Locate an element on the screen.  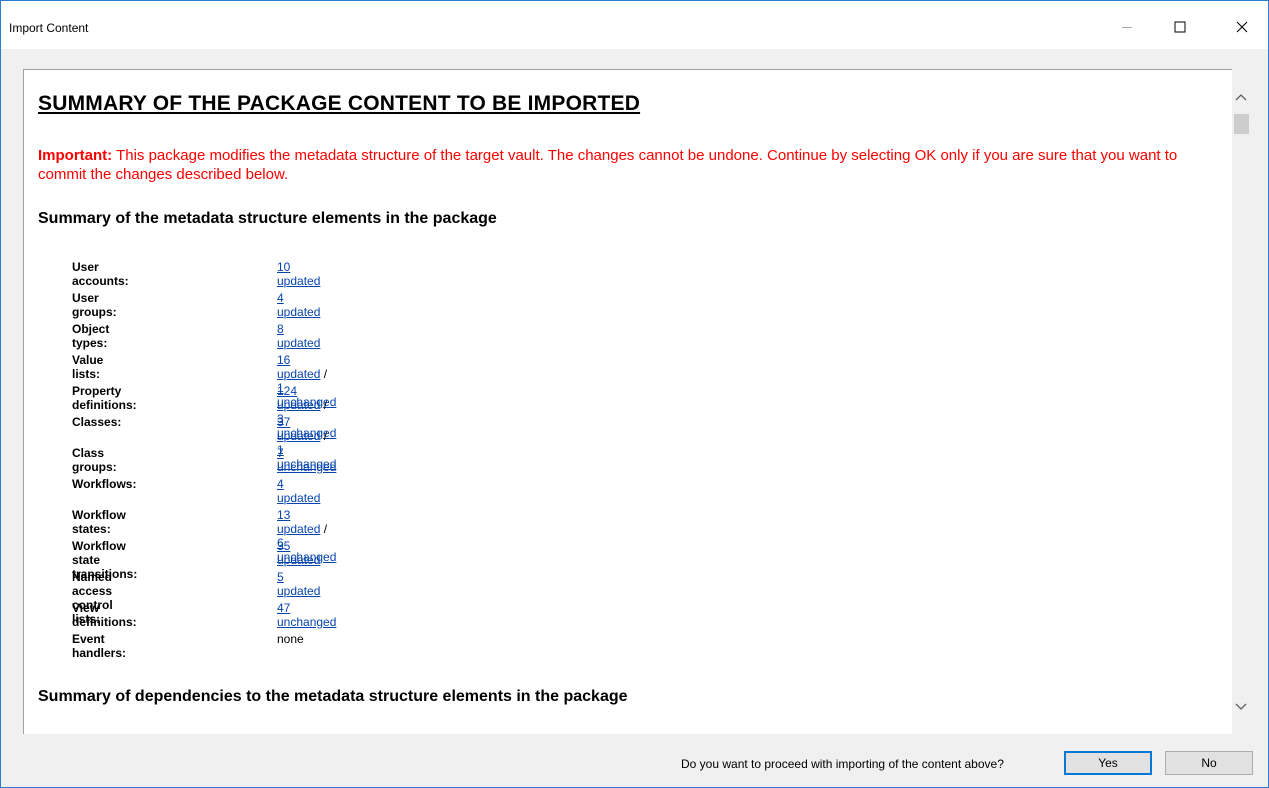
updated-link: 13 updated is located at coordinates (298, 522).